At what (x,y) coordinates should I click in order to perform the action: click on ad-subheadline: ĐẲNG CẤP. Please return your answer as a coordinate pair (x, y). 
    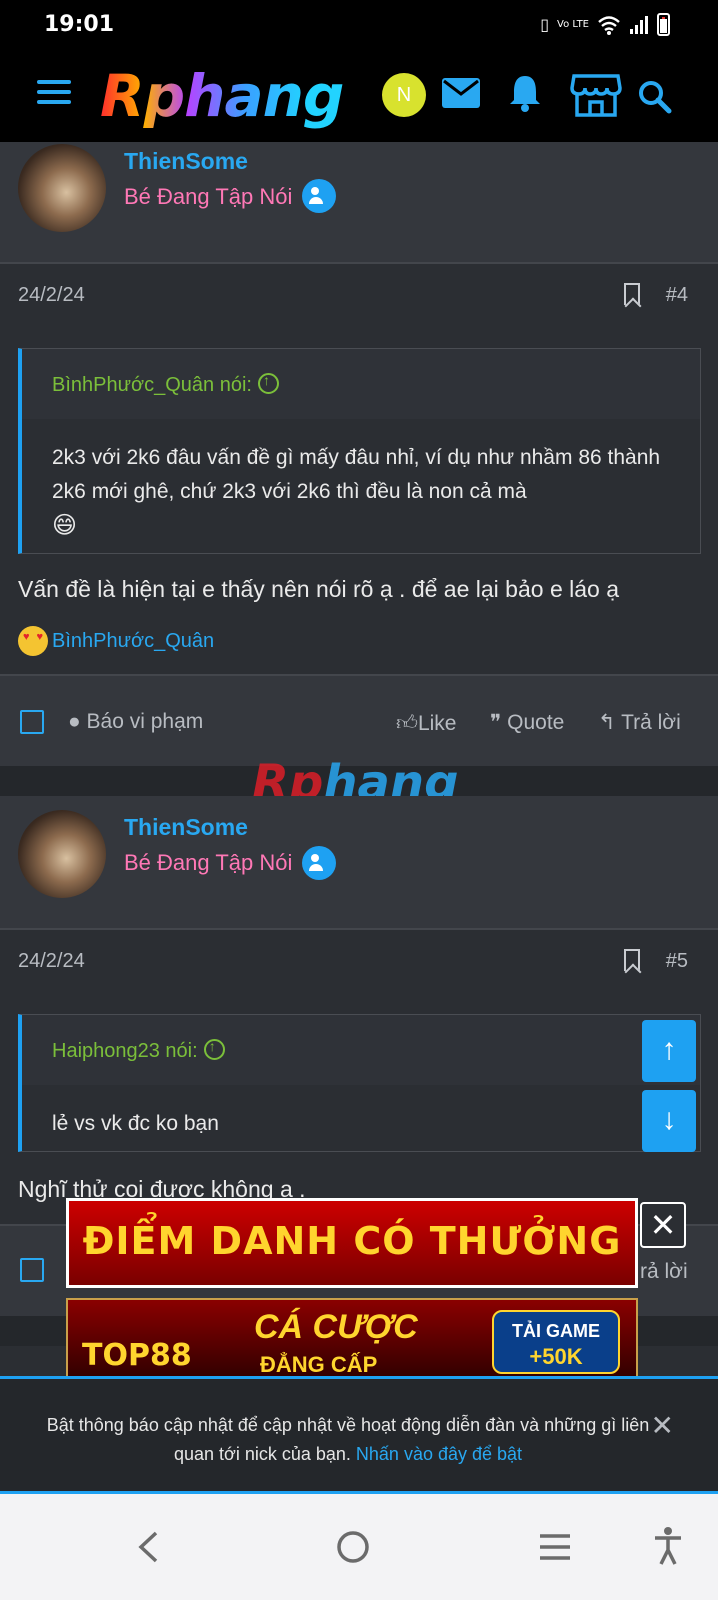
    Looking at the image, I should click on (319, 1364).